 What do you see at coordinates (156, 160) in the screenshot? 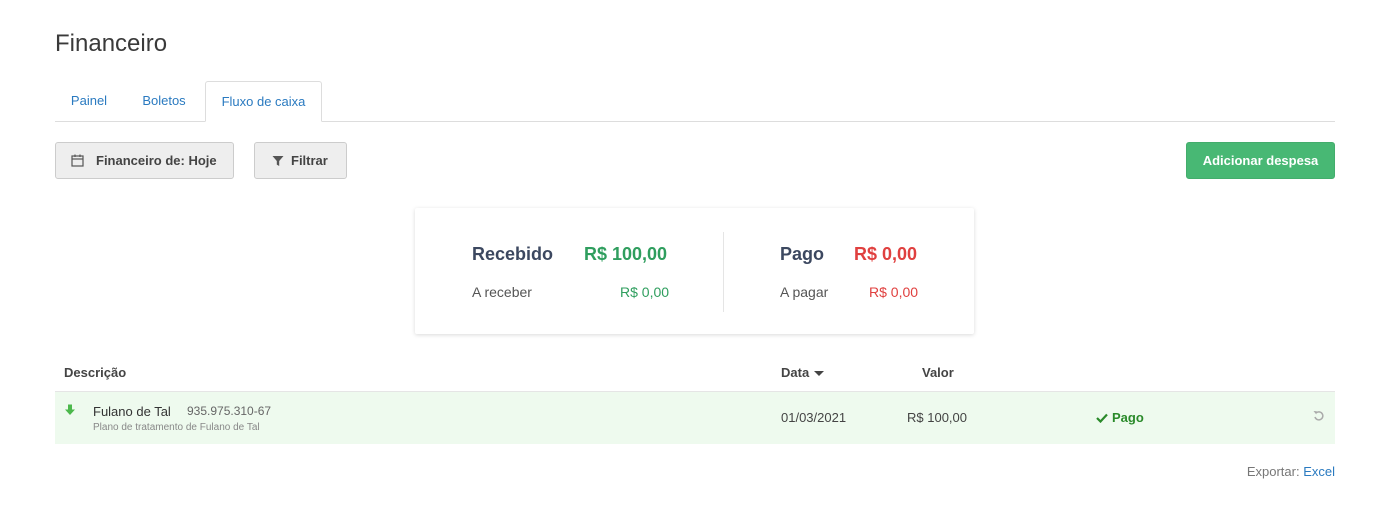
I see `date-filter-label: Financeiro de: Hoje` at bounding box center [156, 160].